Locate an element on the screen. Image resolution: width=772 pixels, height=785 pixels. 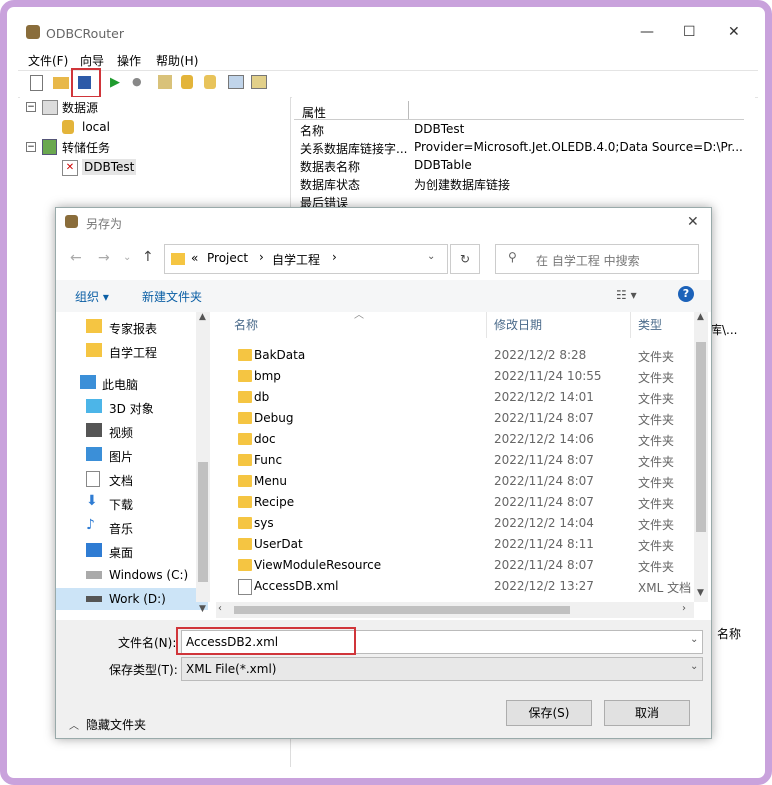
up-arrow-icon: ↑ is located at coordinates (148, 257).